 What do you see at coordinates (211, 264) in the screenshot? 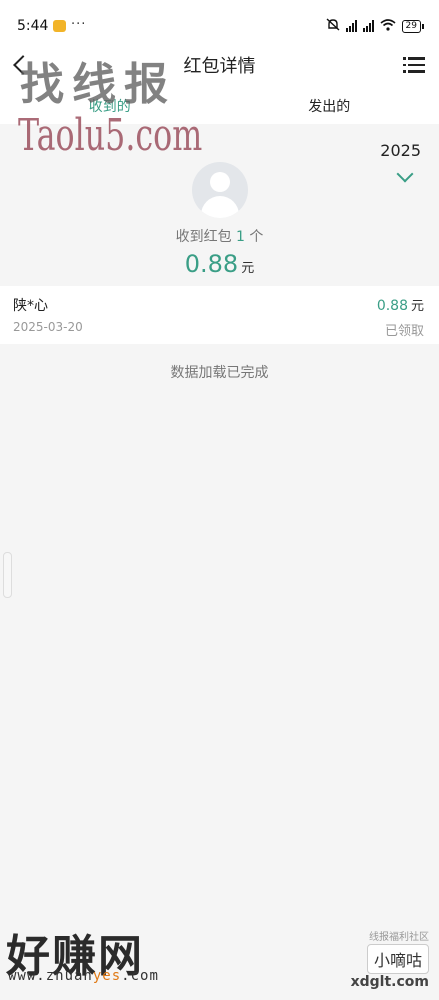
I see `total-amount: 0.88` at bounding box center [211, 264].